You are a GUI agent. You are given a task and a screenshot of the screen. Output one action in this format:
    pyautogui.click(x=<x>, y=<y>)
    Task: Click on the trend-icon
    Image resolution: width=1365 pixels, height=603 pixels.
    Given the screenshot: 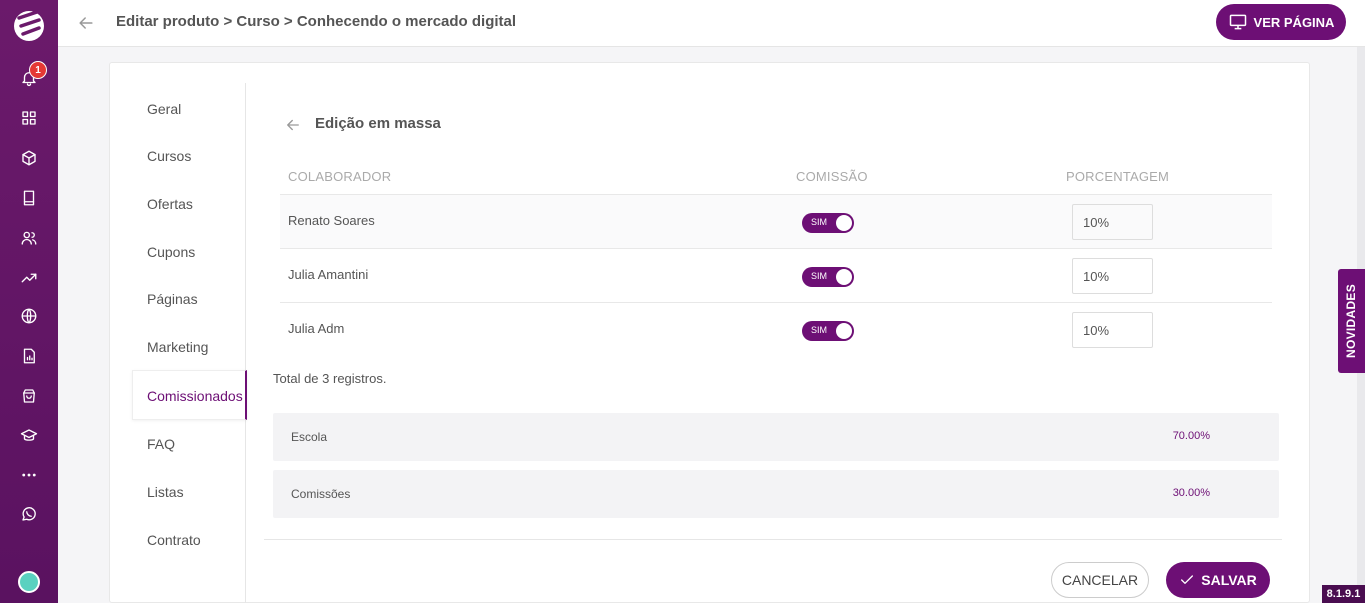 What is the action you would take?
    pyautogui.click(x=29, y=278)
    